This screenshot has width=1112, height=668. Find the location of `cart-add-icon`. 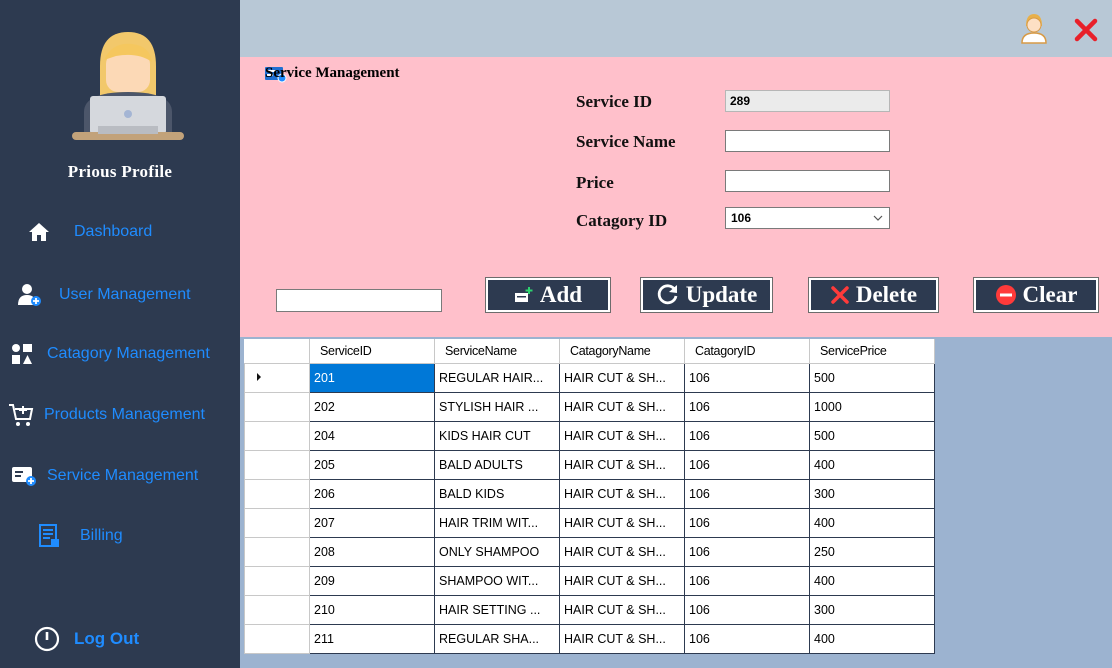

cart-add-icon is located at coordinates (21, 415).